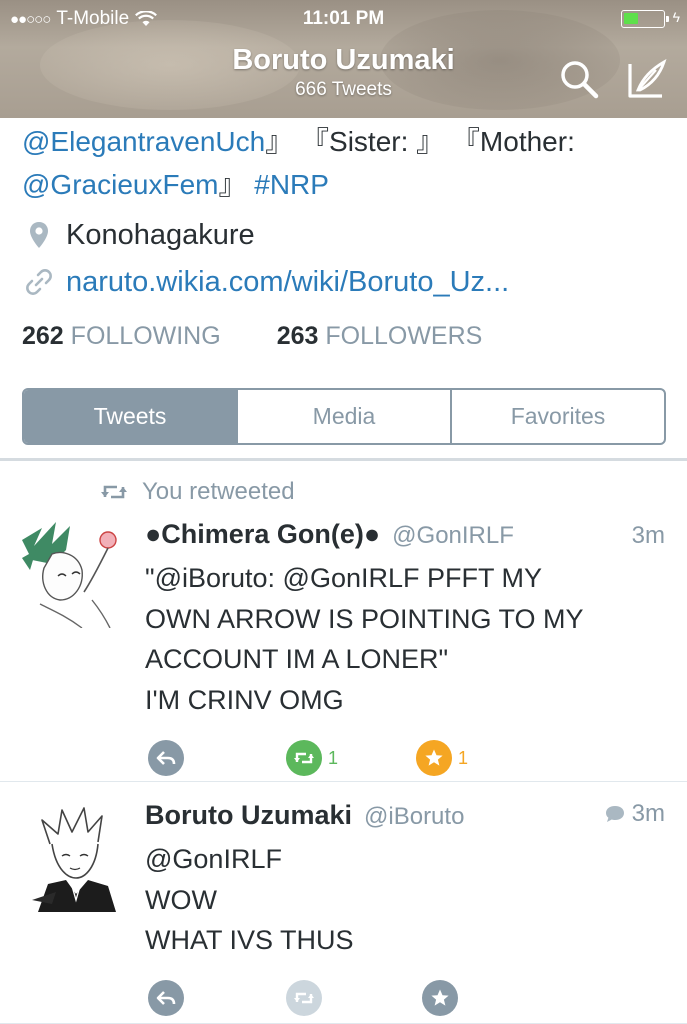  What do you see at coordinates (248, 815) in the screenshot?
I see `tweet-author-name: Boruto Uzumaki` at bounding box center [248, 815].